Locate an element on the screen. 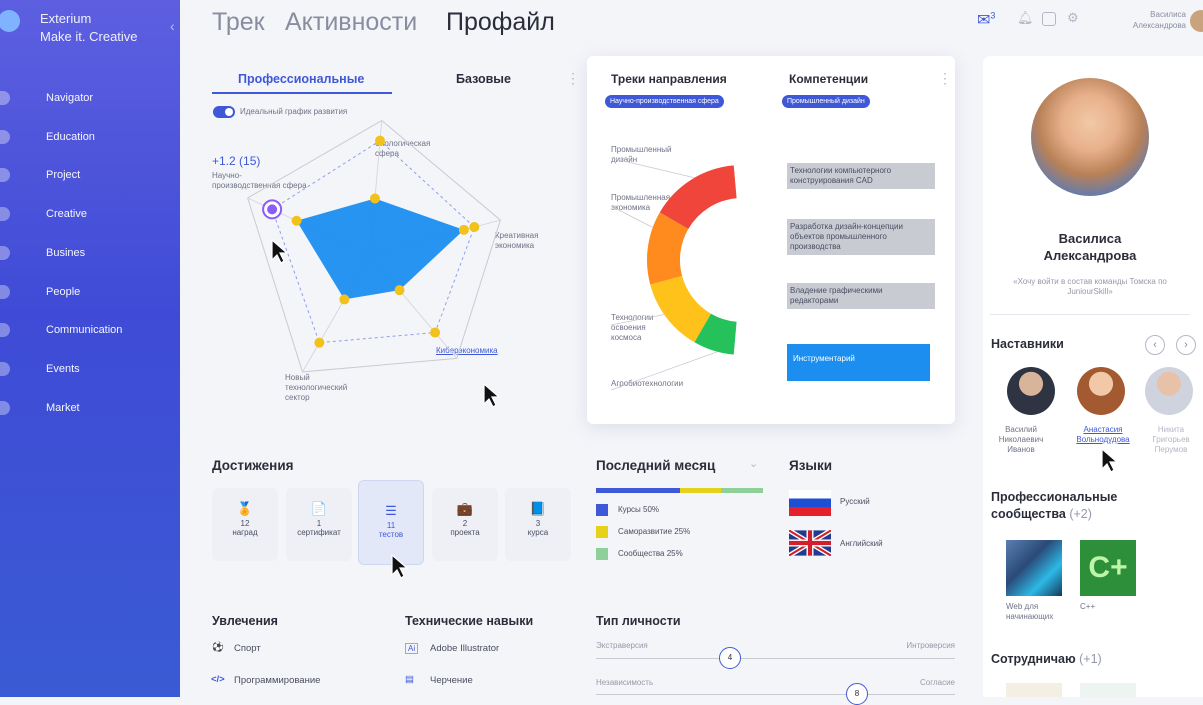 Image resolution: width=1203 pixels, height=705 pixels. mentor-middle-2: Вольнодудова is located at coordinates (1103, 439).